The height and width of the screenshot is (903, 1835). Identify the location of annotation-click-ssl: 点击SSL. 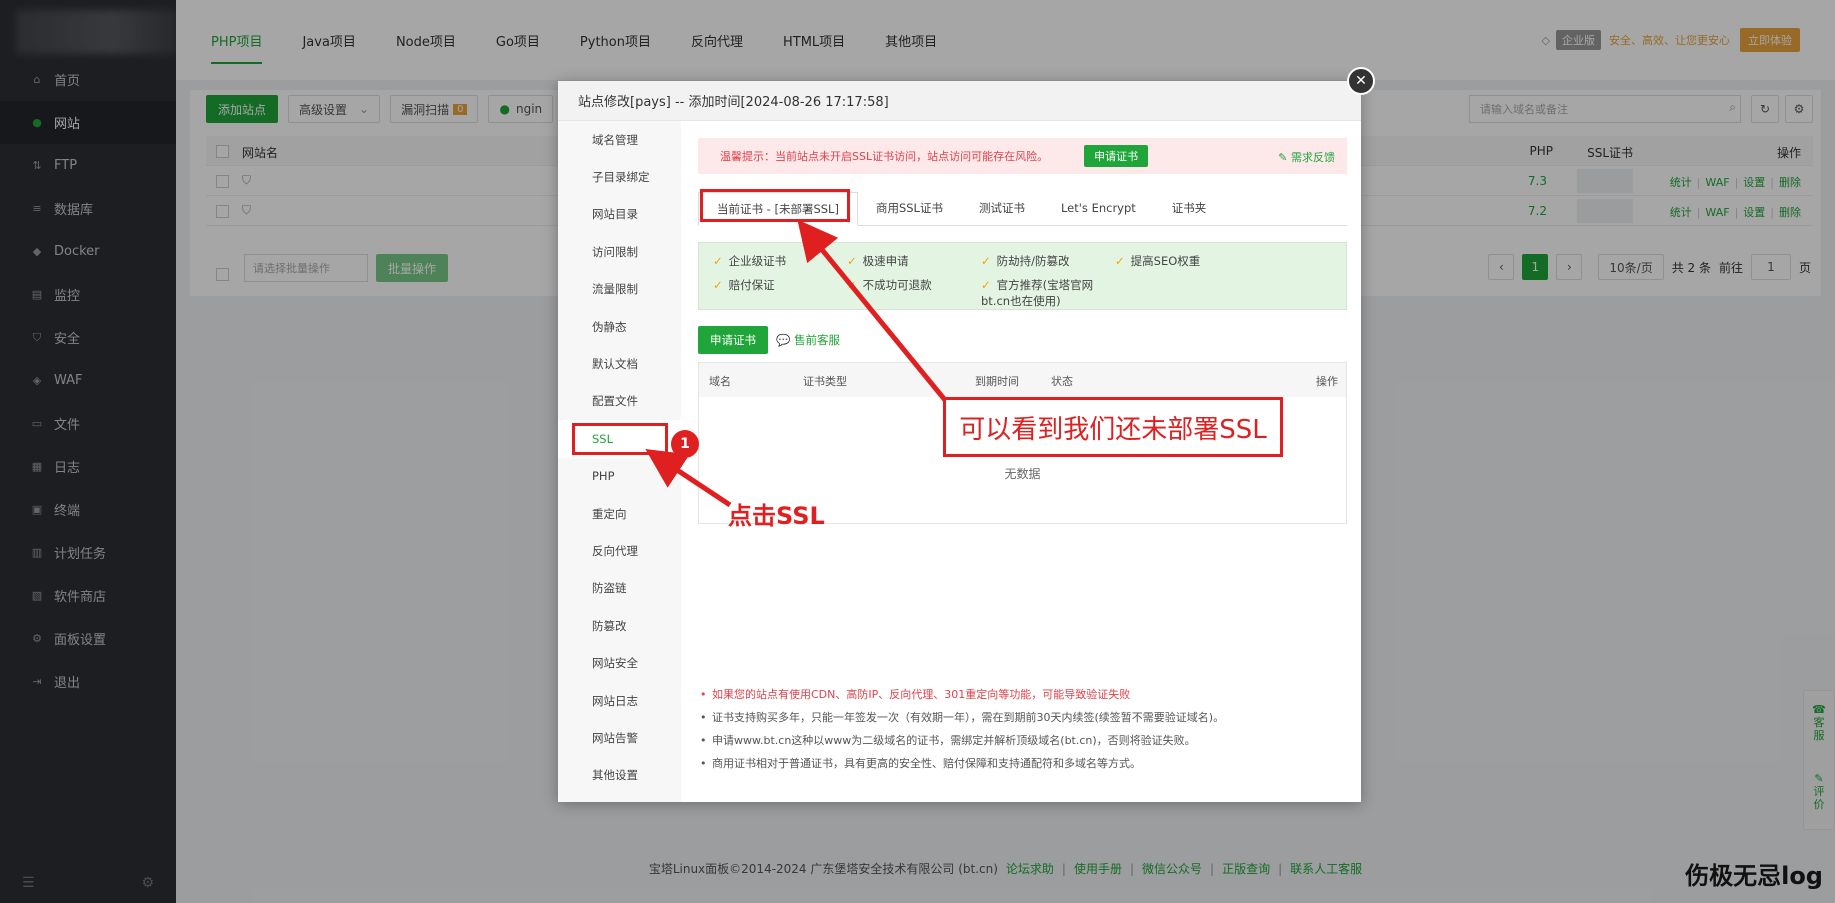
(776, 516).